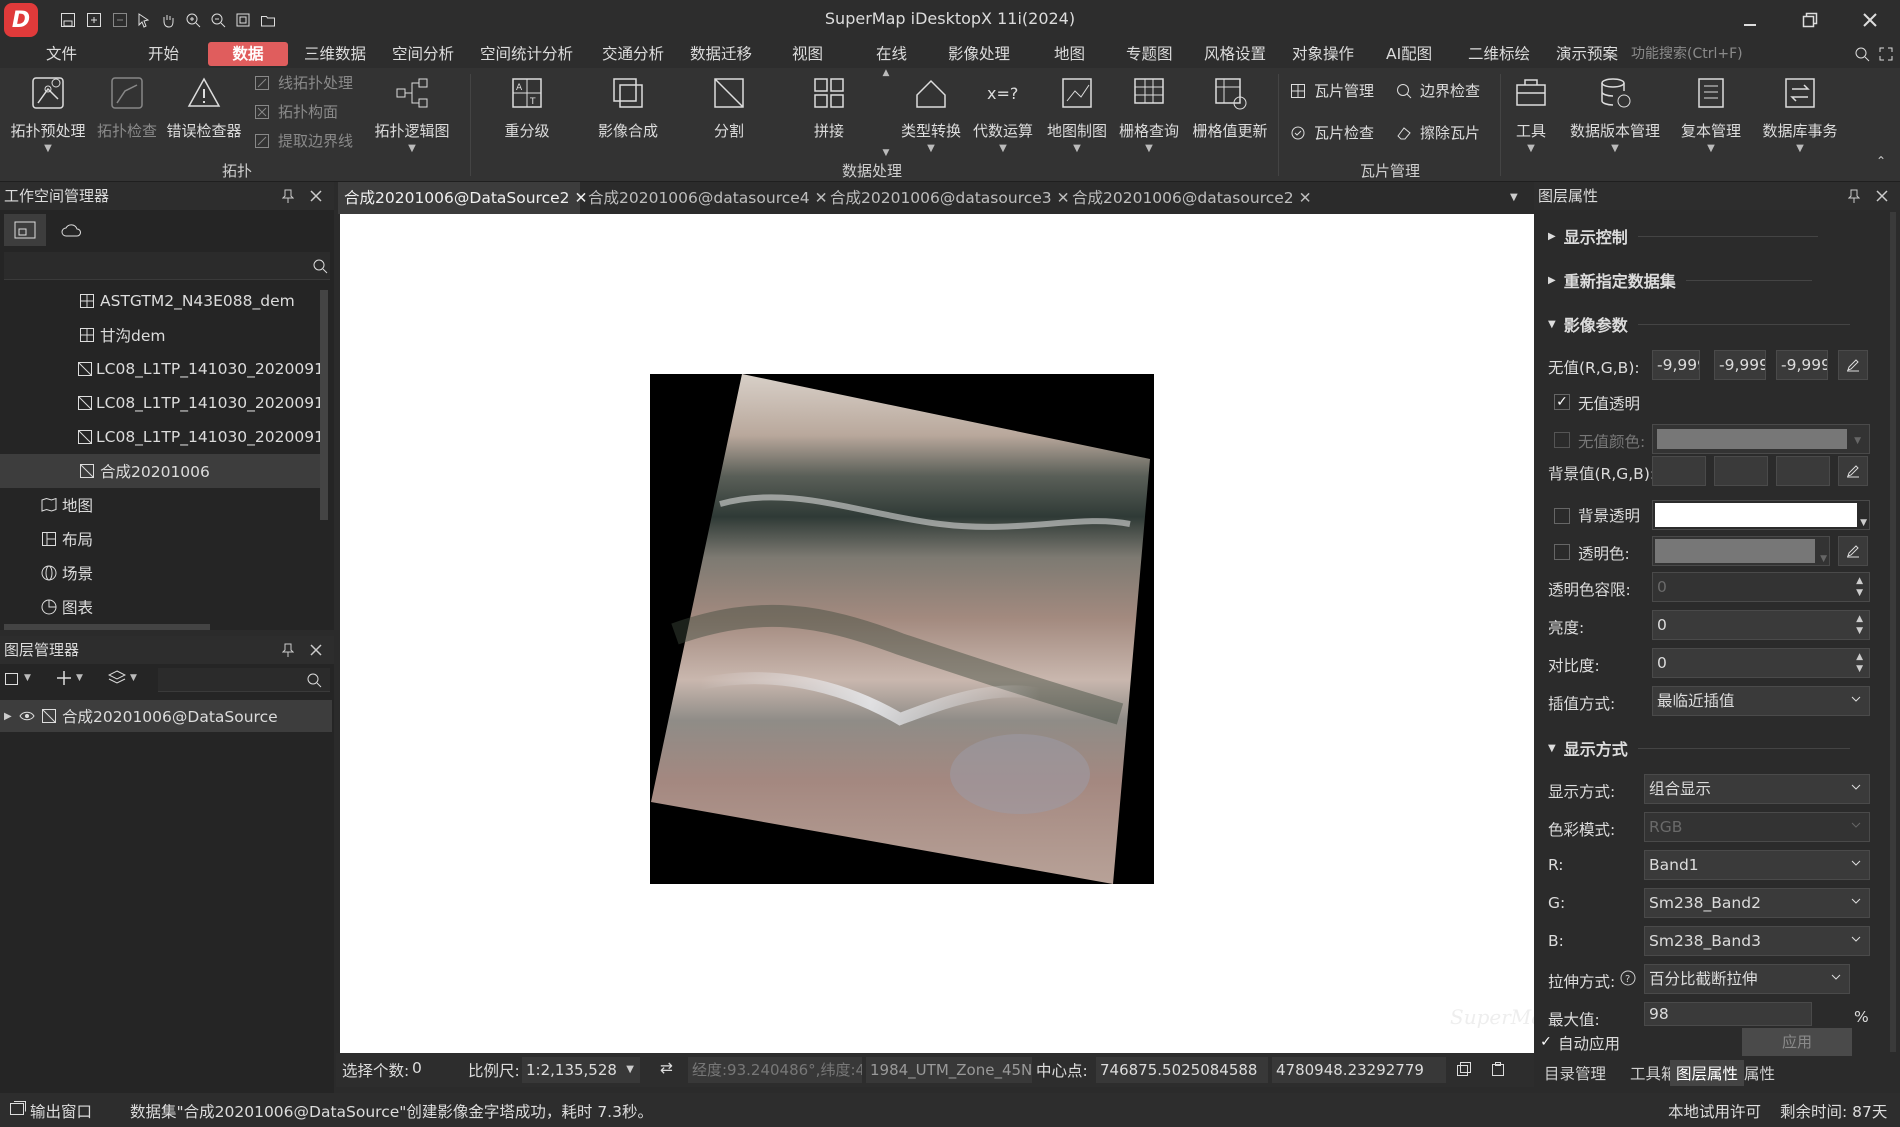 The image size is (1900, 1127). I want to click on type-convert-button: 类型转换 ▼, so click(931, 111).